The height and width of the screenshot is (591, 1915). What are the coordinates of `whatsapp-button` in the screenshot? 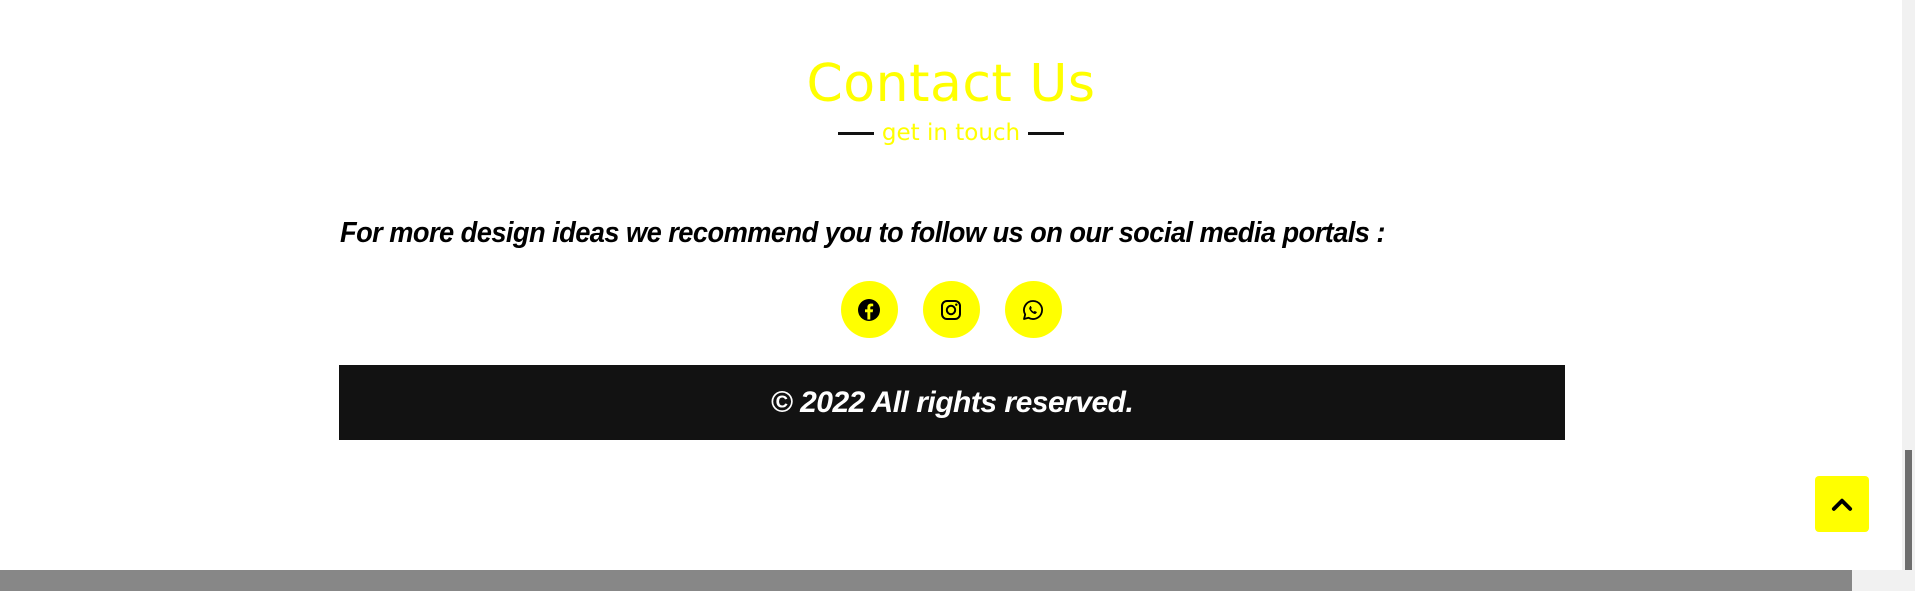 It's located at (1033, 309).